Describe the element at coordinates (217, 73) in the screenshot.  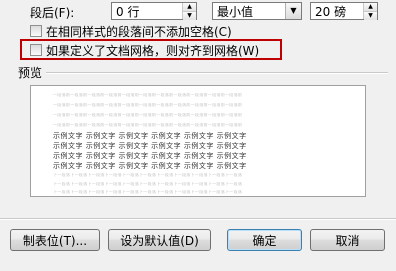
I see `preview-divider` at that location.